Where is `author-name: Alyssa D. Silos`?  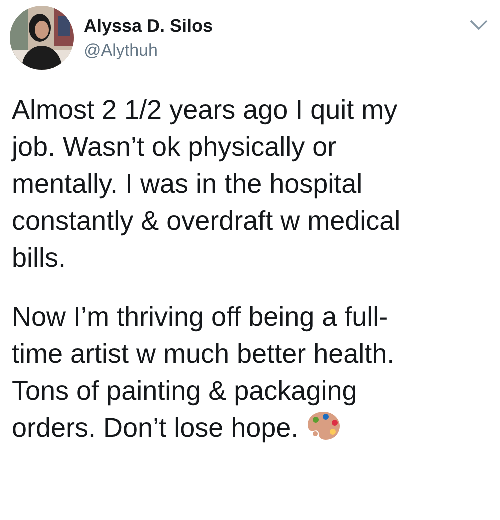
author-name: Alyssa D. Silos is located at coordinates (149, 26).